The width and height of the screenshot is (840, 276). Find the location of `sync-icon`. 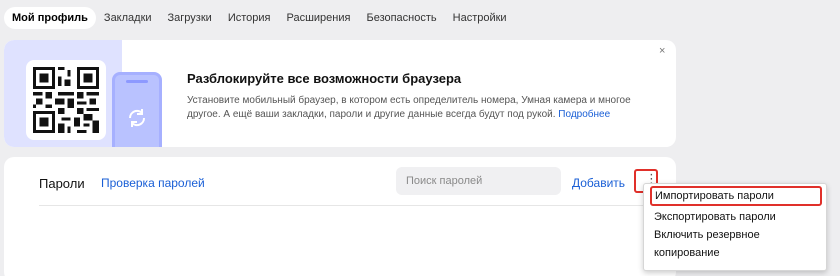

sync-icon is located at coordinates (137, 118).